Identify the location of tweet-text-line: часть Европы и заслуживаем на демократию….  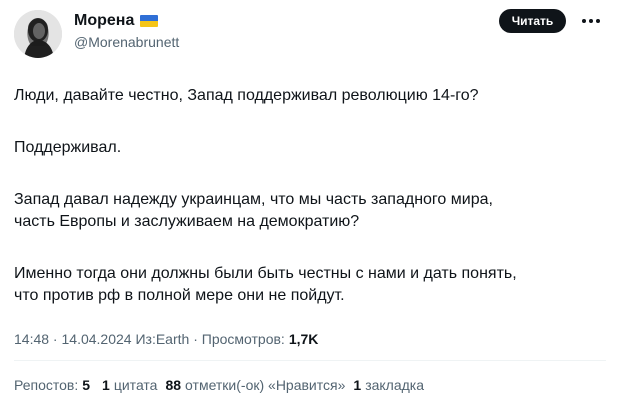
(187, 221).